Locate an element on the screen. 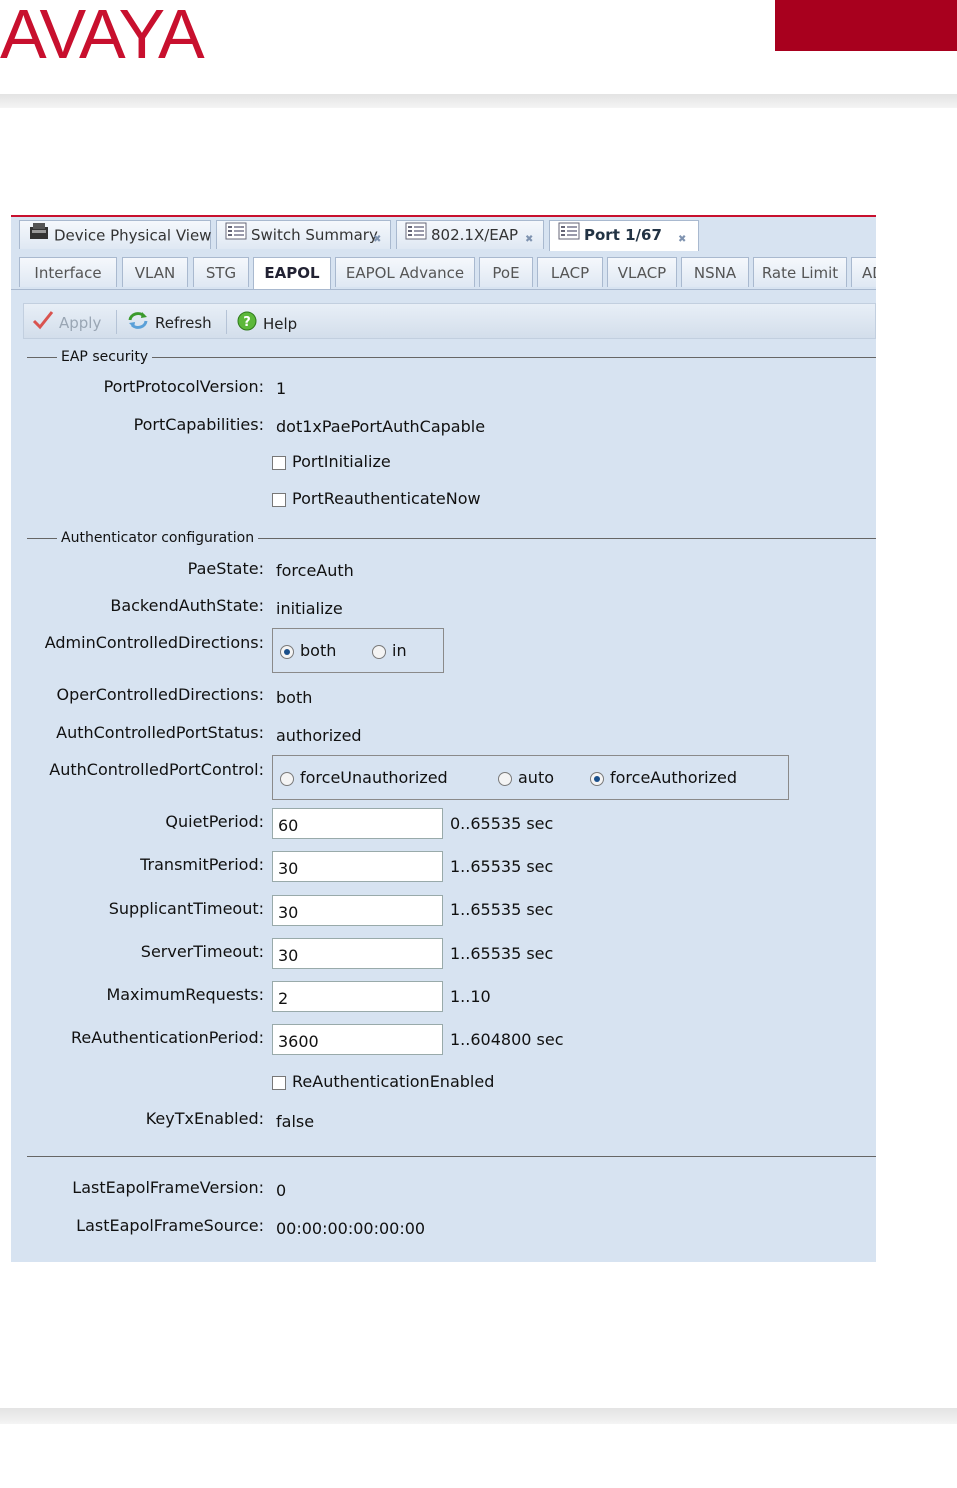 The width and height of the screenshot is (957, 1488). tab-switch-summary: Switch Summary ✖ is located at coordinates (303, 234).